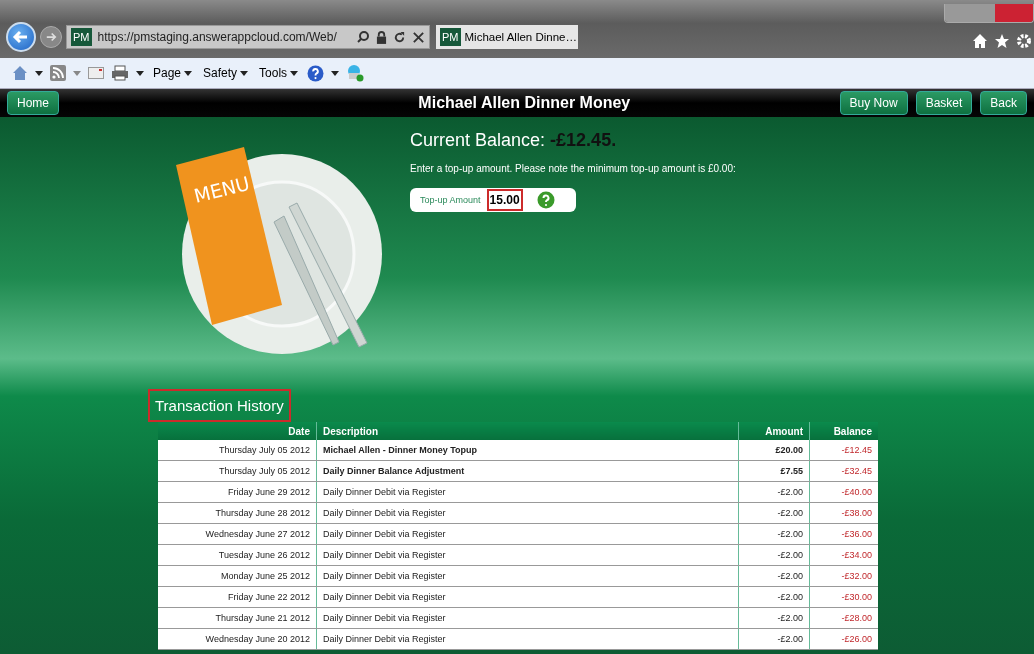  Describe the element at coordinates (237, 534) in the screenshot. I see `date-cell: Wednesday June 27 2012` at that location.